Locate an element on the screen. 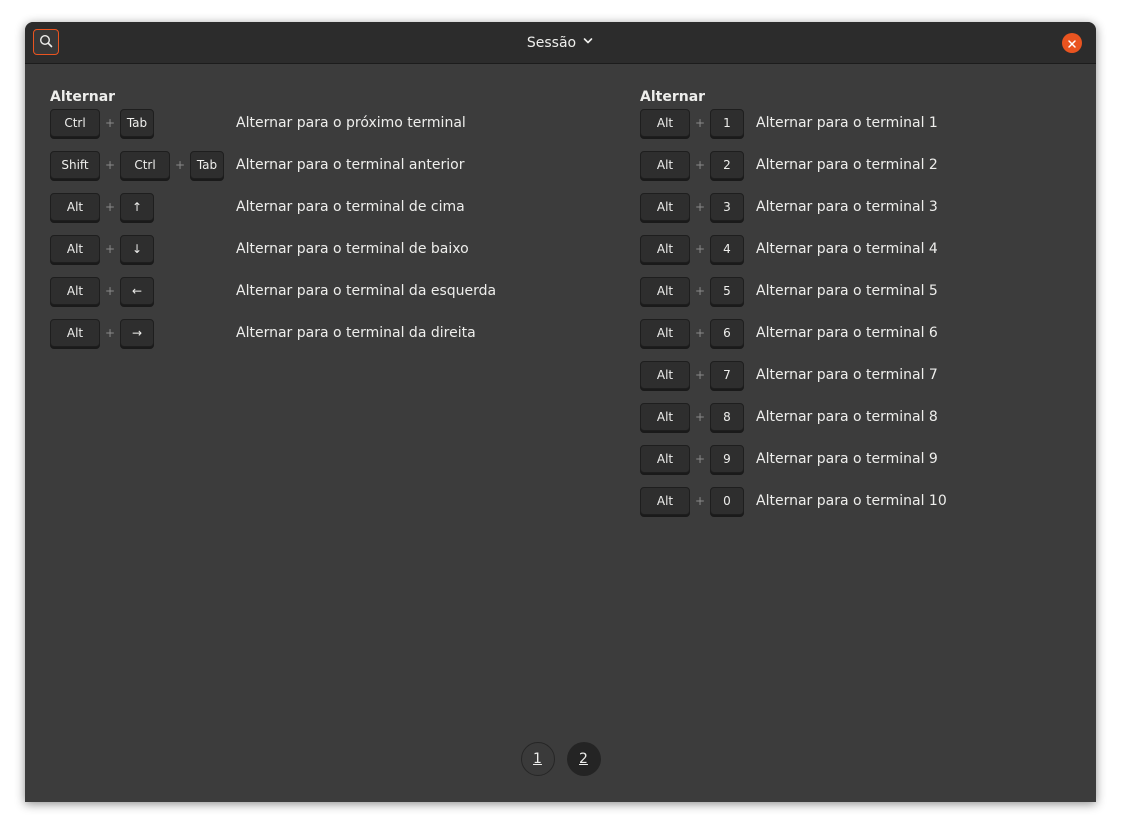 Image resolution: width=1121 pixels, height=830 pixels. key-combination: Alt +6 is located at coordinates (692, 333).